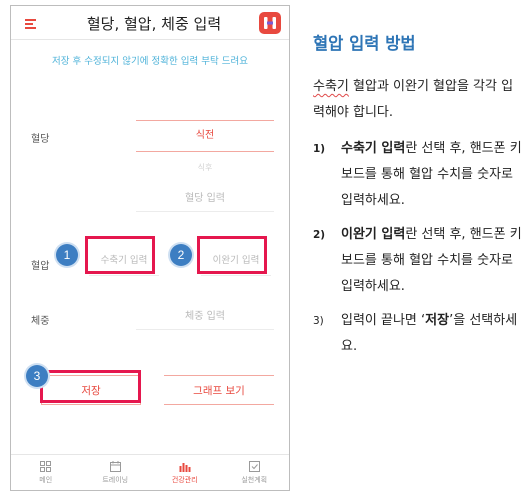  Describe the element at coordinates (185, 467) in the screenshot. I see `bar-chart-icon` at that location.